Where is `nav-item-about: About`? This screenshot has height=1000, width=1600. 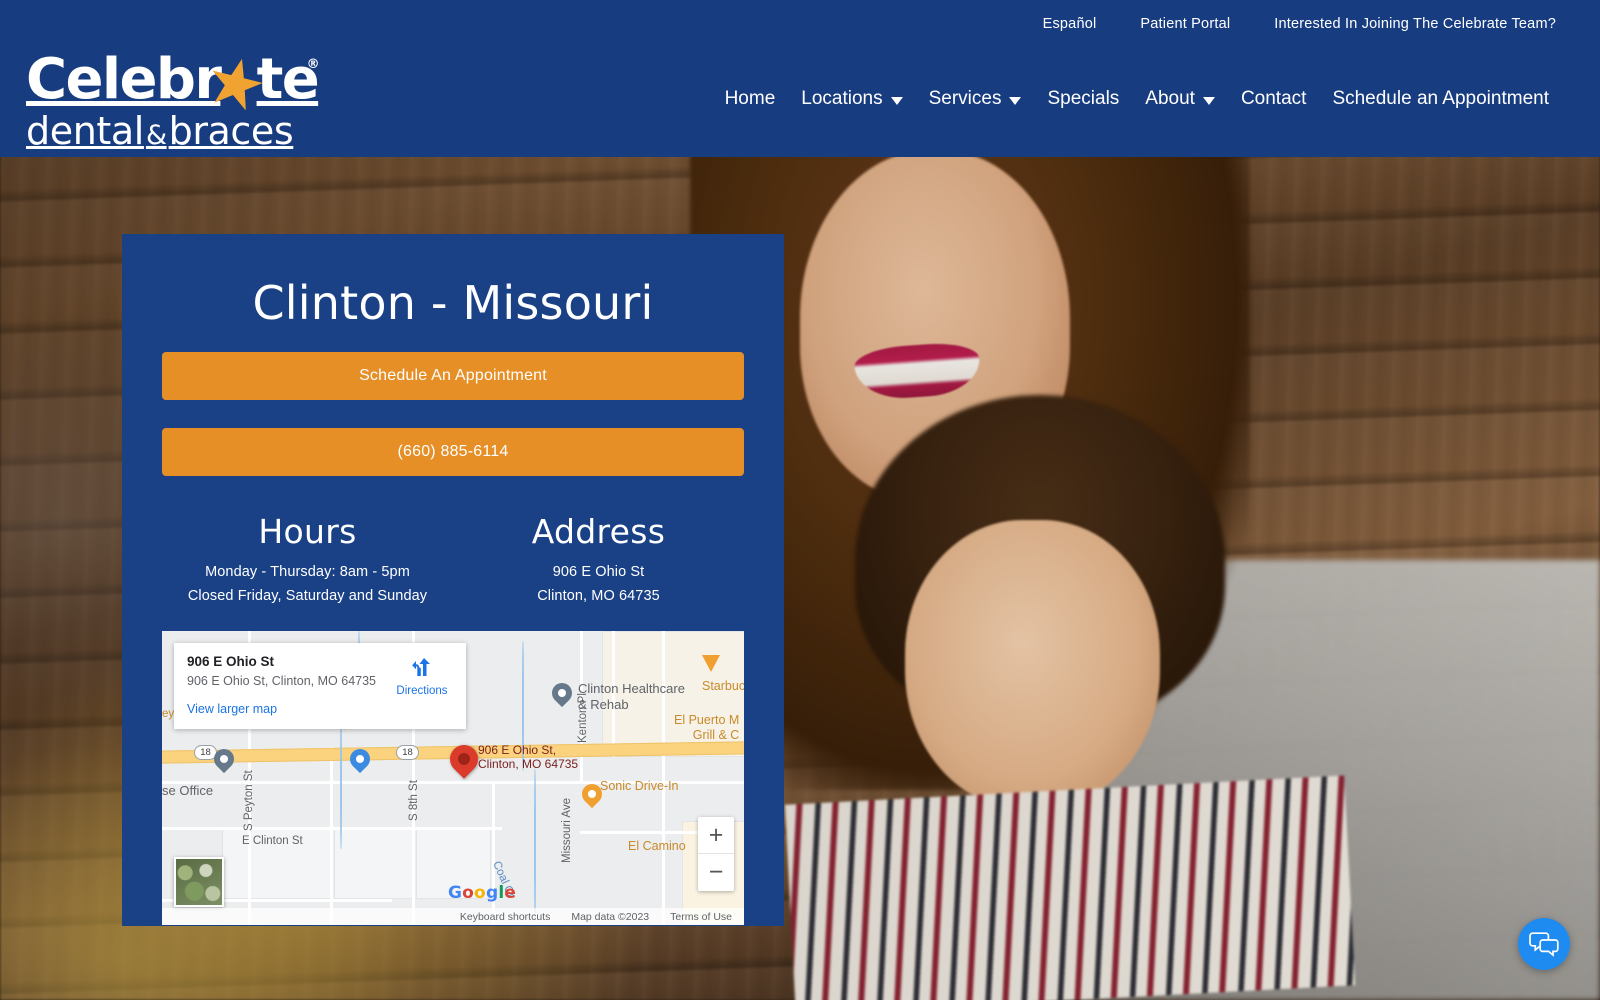
nav-item-about: About is located at coordinates (1180, 99).